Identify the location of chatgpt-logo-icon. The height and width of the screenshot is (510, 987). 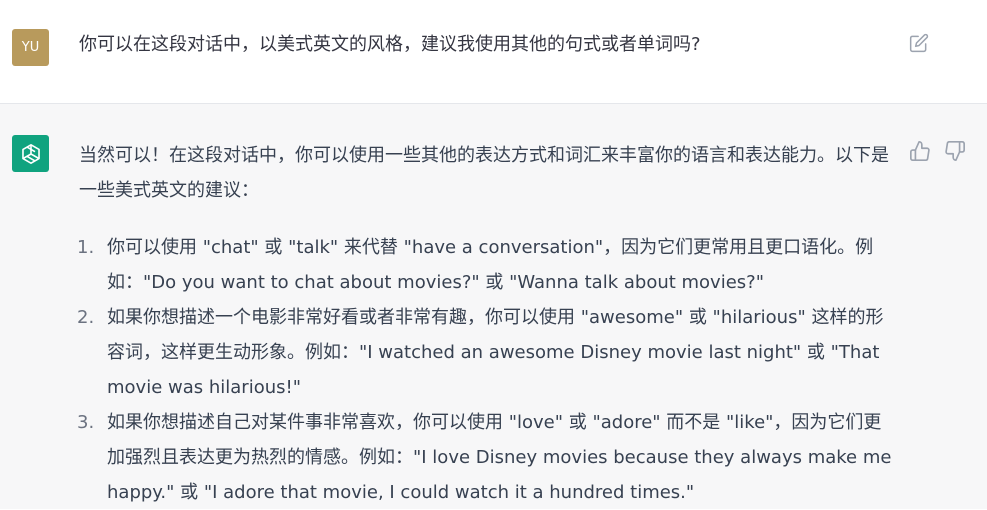
(30, 153).